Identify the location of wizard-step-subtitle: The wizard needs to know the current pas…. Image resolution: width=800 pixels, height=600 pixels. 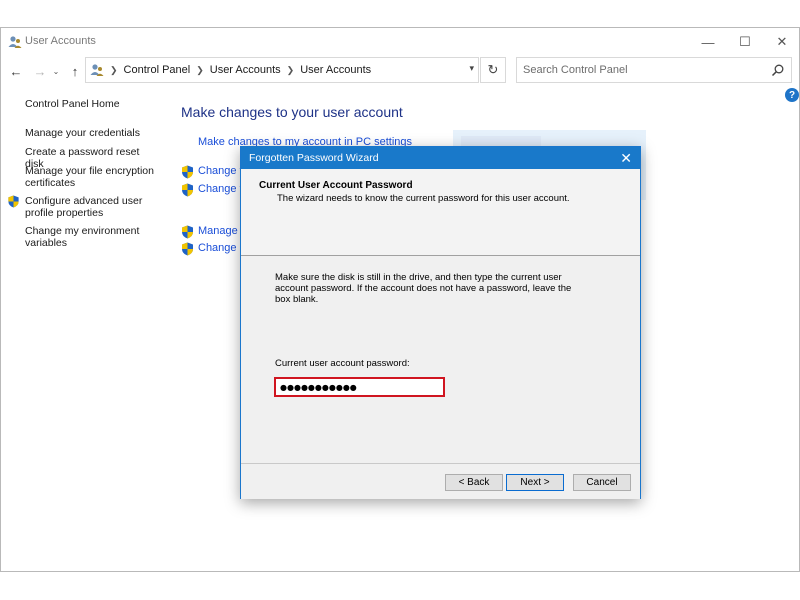
(423, 198).